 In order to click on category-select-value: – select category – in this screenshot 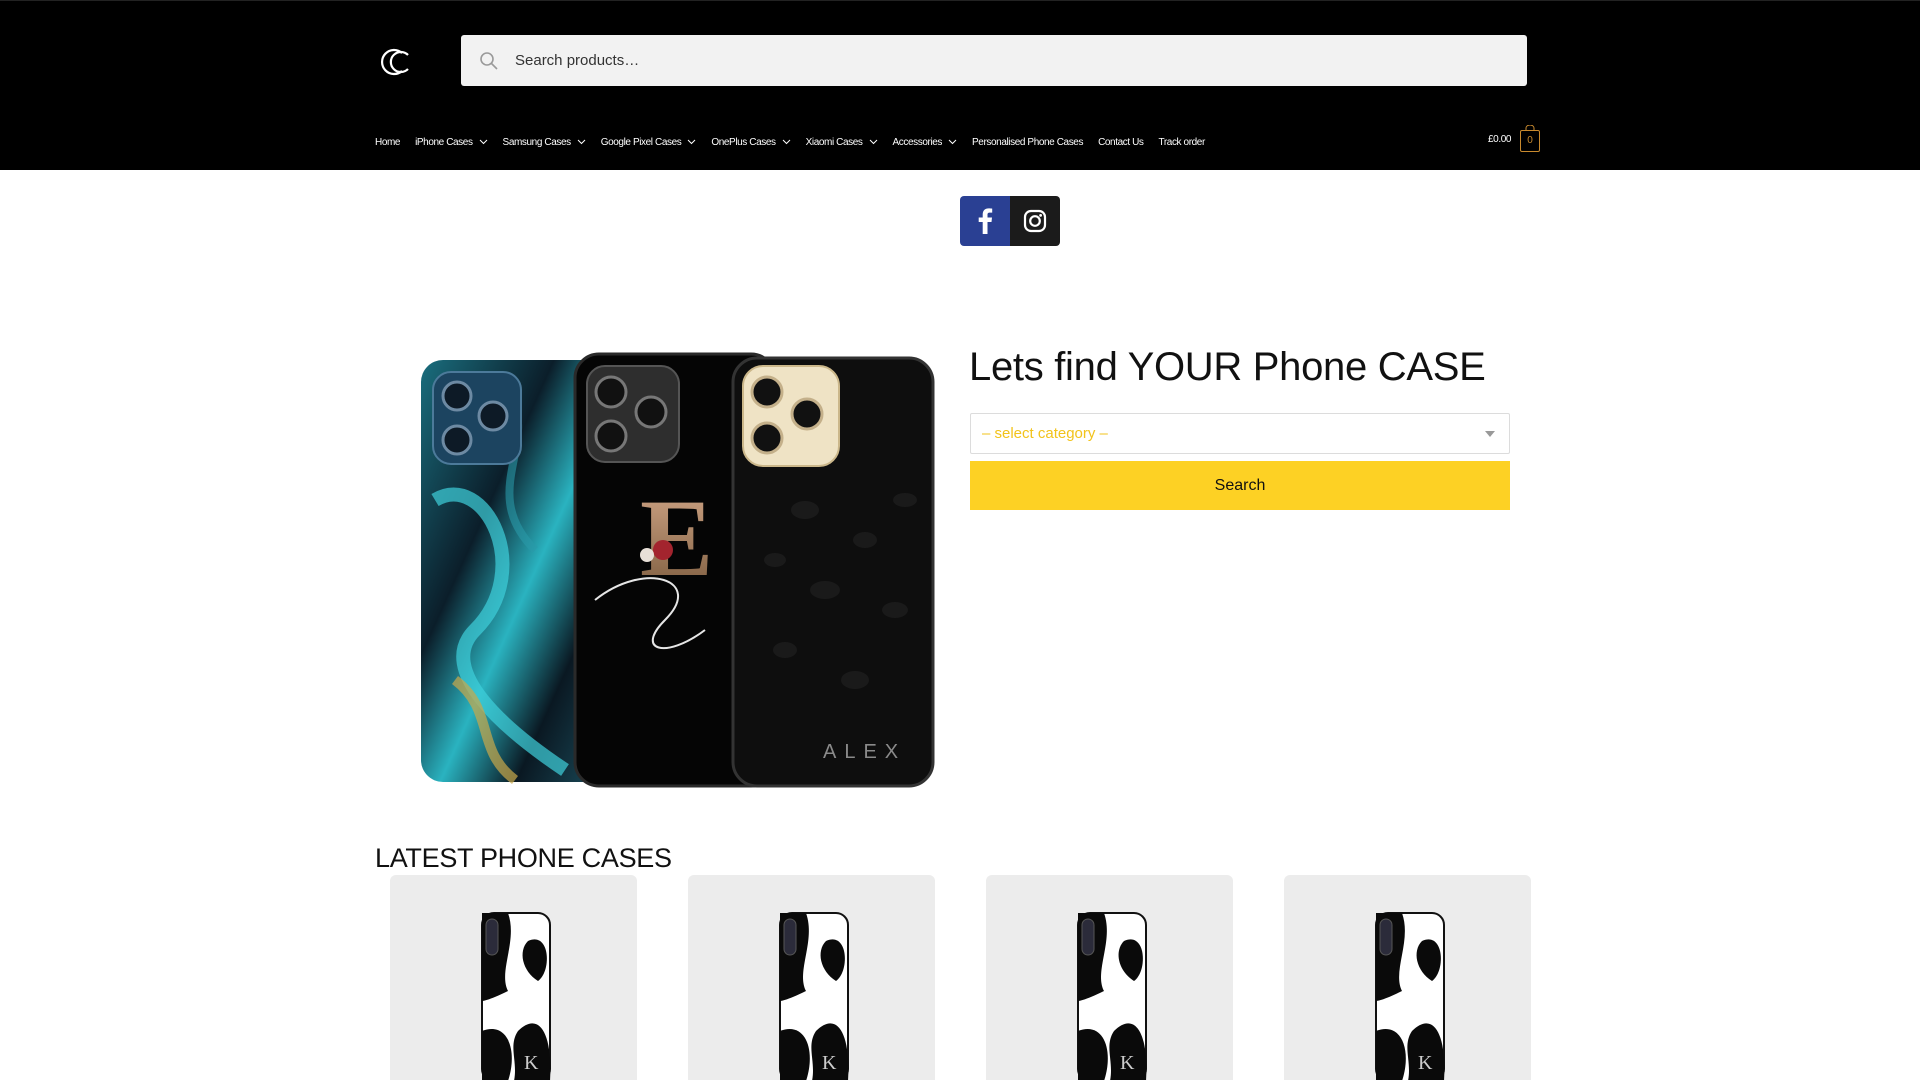, I will do `click(1045, 433)`.